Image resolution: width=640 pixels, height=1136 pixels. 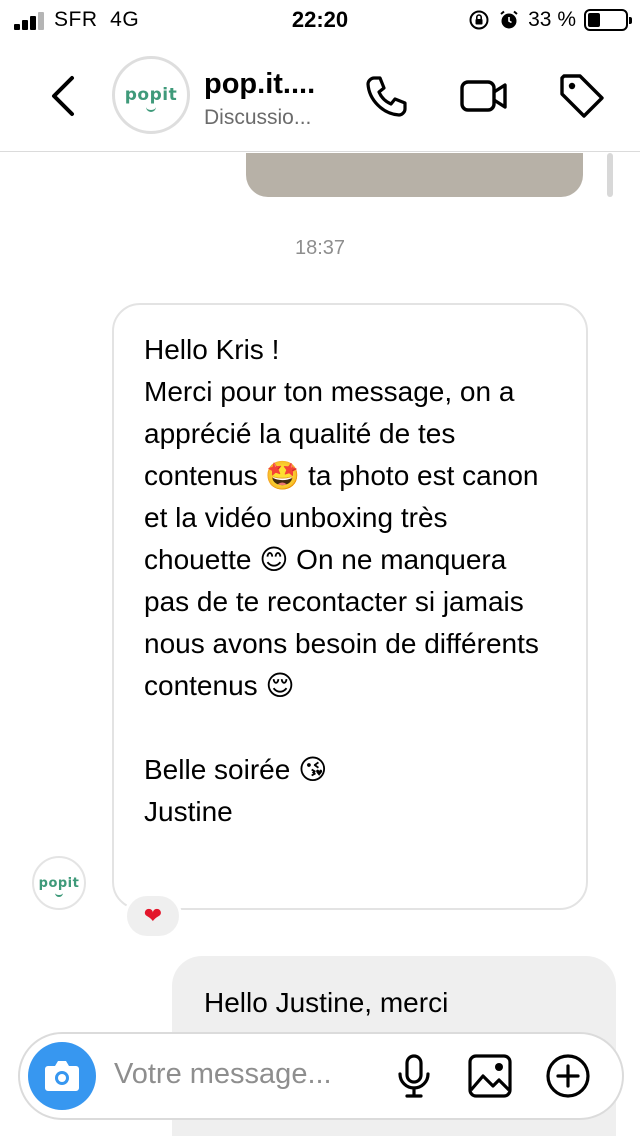 I want to click on back-chevron-icon, so click(x=64, y=96).